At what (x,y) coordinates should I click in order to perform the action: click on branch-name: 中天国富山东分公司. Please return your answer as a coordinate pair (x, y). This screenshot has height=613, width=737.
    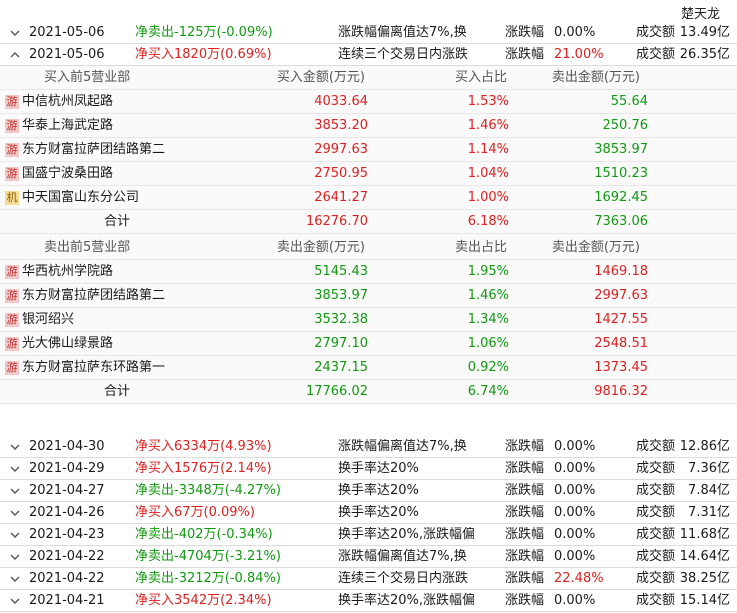
    Looking at the image, I should click on (80, 198).